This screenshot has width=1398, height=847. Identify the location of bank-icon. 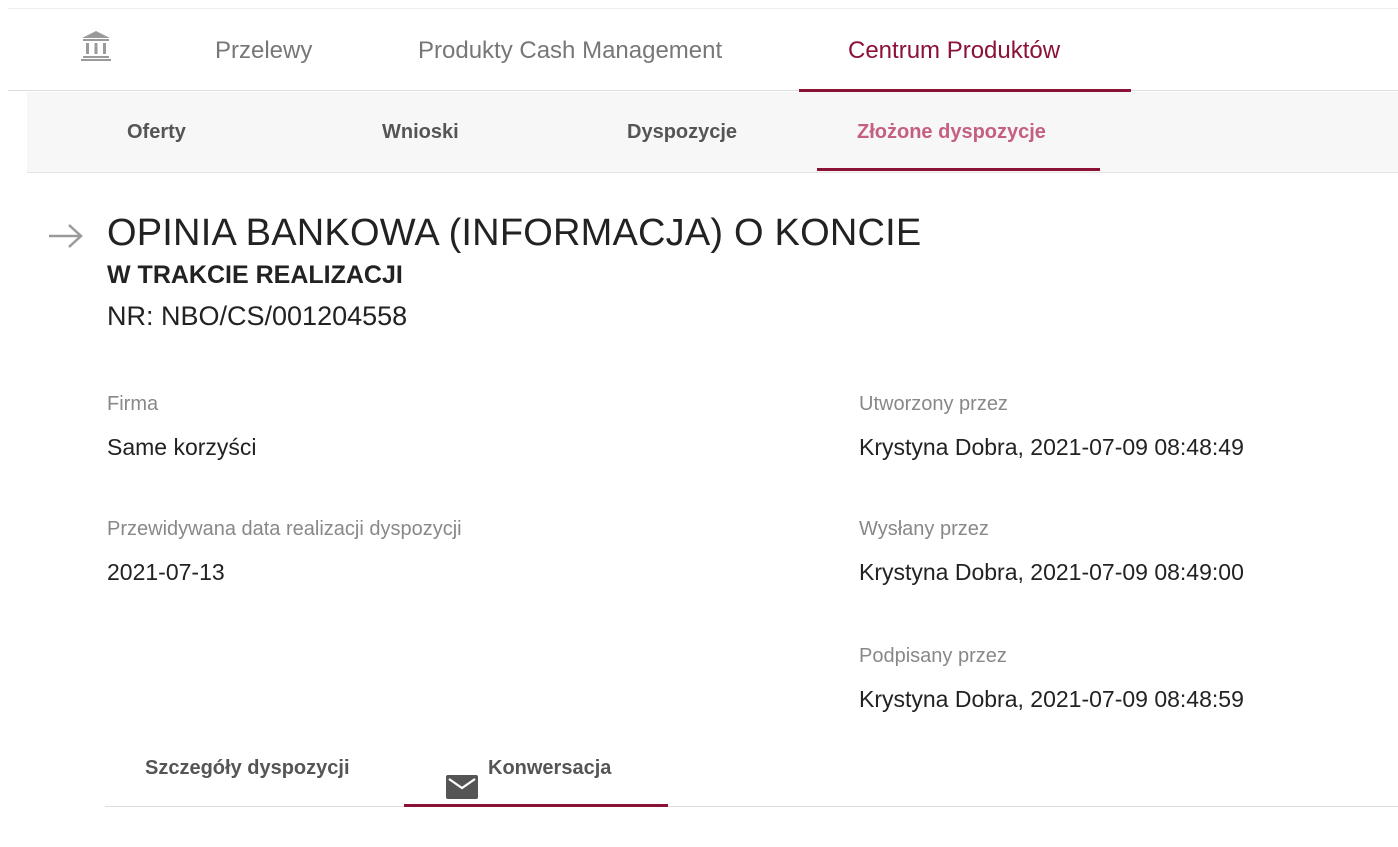
(96, 46).